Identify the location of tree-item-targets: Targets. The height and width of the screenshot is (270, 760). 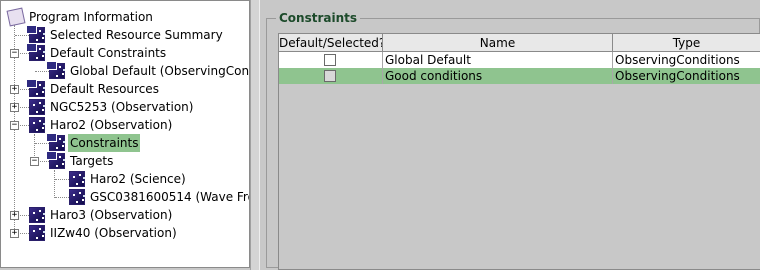
(80, 160).